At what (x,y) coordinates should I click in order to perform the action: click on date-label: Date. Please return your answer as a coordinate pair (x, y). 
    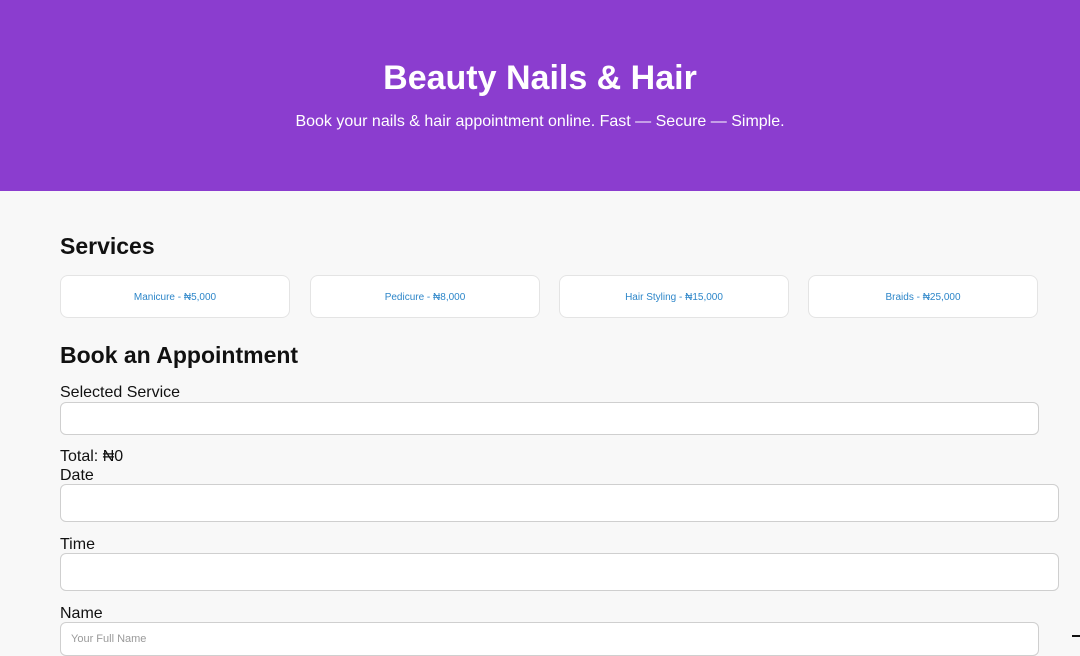
    Looking at the image, I should click on (77, 475).